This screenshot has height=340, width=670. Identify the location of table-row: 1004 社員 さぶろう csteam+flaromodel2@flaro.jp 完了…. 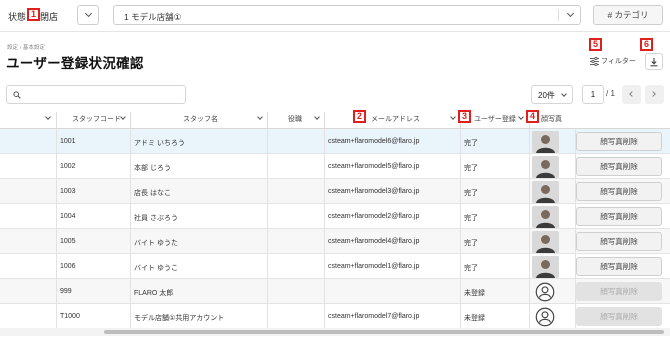
(335, 216).